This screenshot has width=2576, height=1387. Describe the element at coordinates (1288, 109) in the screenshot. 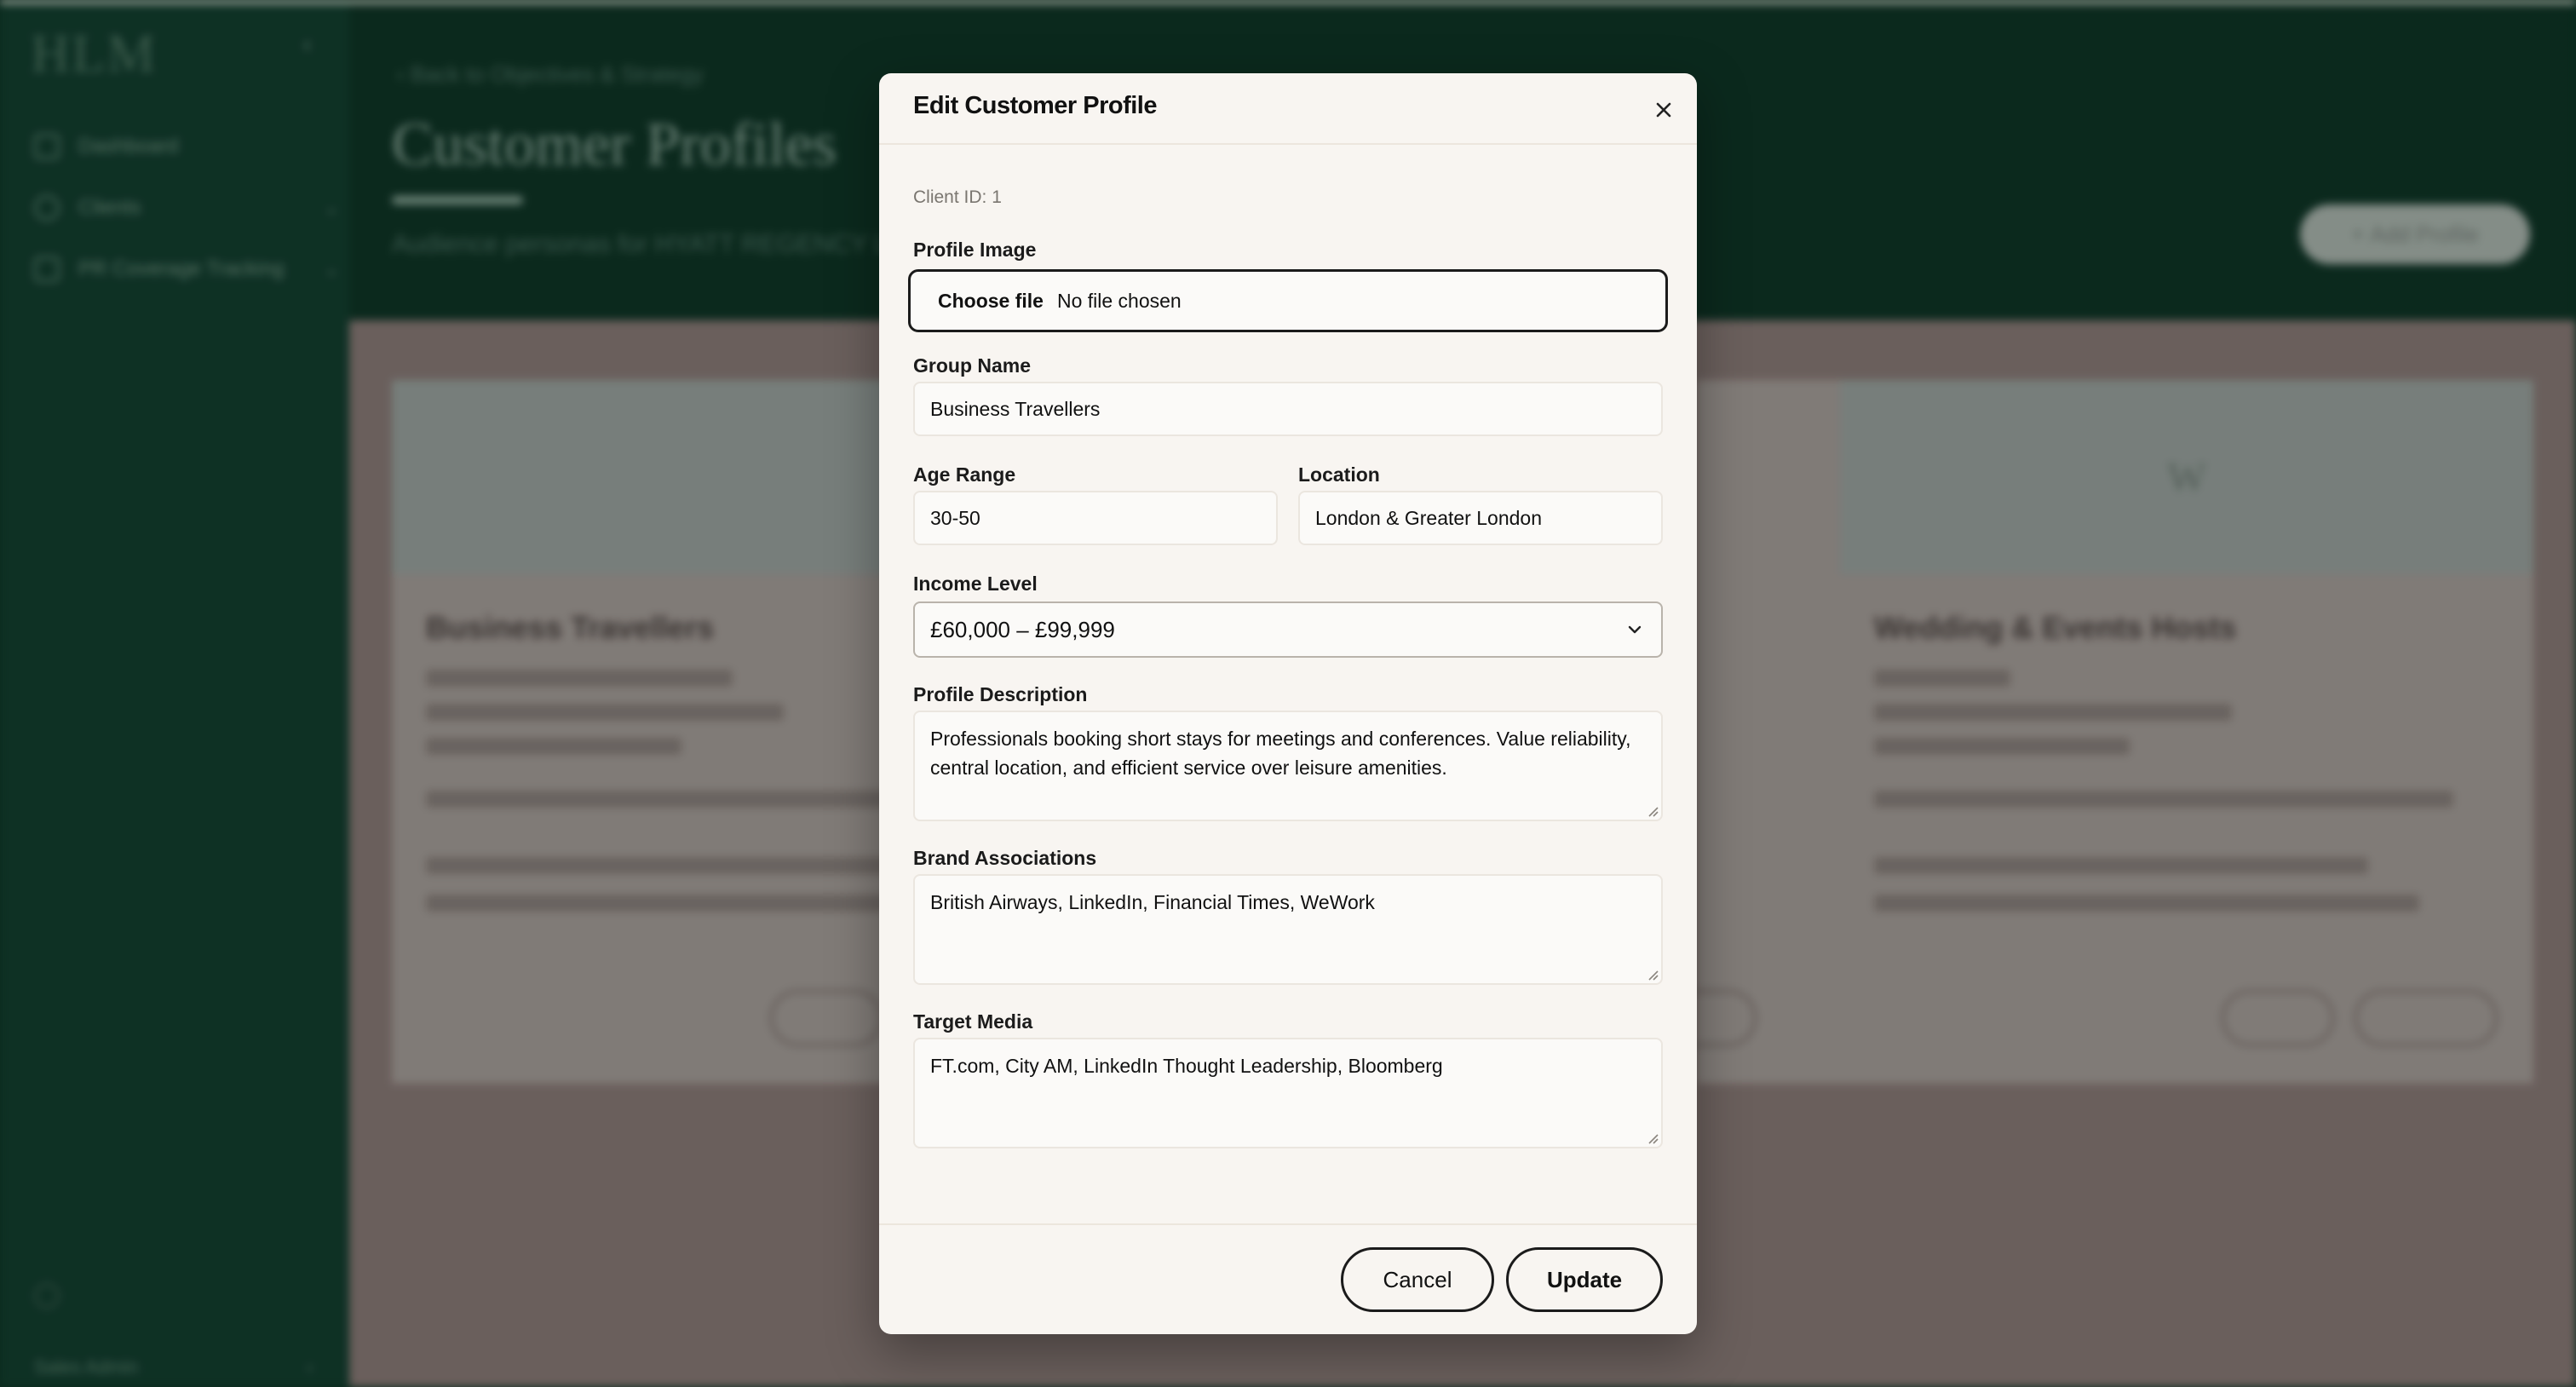

I see `dialog-header: Edit Customer Profile` at that location.